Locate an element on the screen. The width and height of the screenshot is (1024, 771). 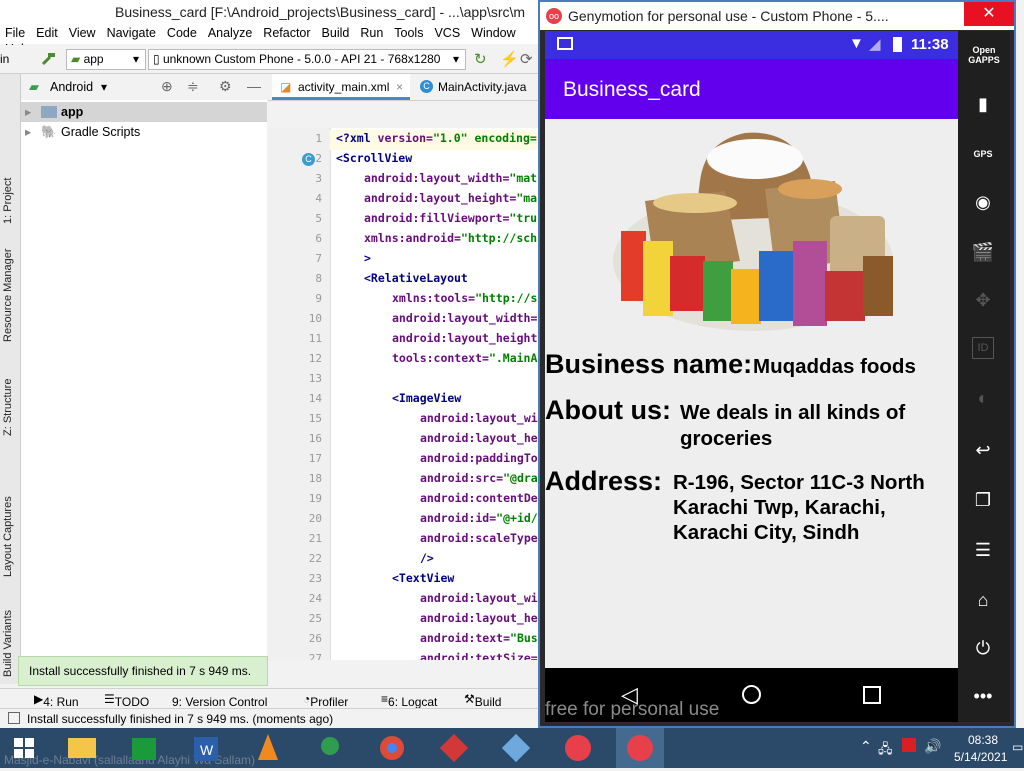
tree-label: Gradle Scripts is located at coordinates (101, 132).